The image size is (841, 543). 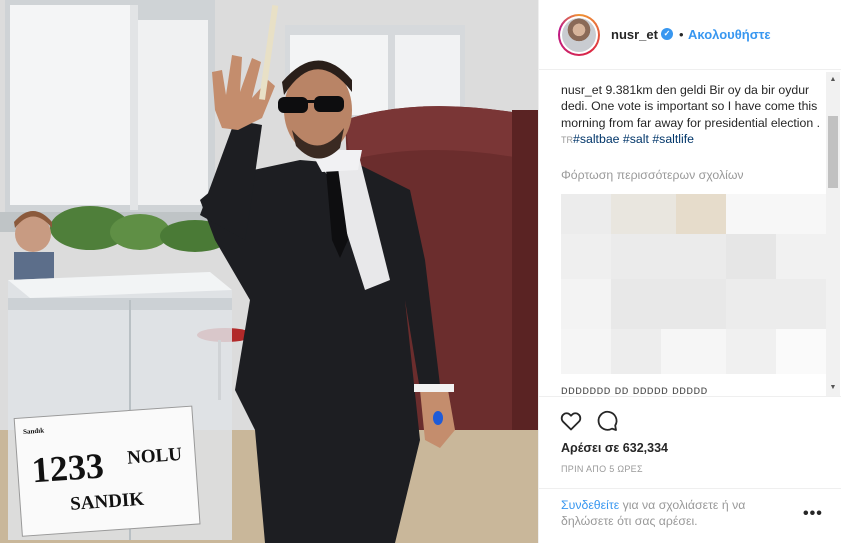 What do you see at coordinates (652, 175) in the screenshot?
I see `load-more-comments-link: Φόρτωση περισσότερων σχολίων` at bounding box center [652, 175].